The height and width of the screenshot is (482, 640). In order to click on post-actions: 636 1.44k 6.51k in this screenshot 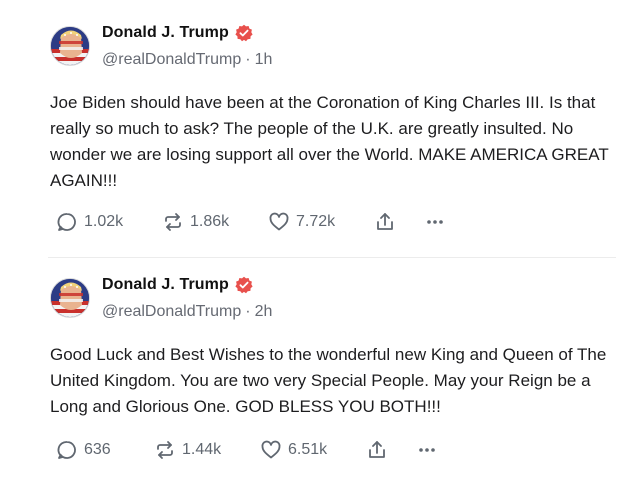, I will do `click(247, 450)`.